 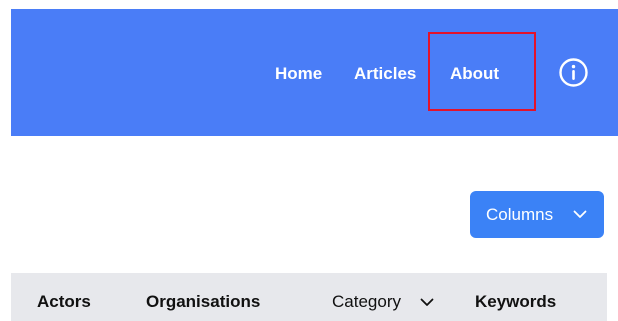 What do you see at coordinates (482, 71) in the screenshot?
I see `highlight-box` at bounding box center [482, 71].